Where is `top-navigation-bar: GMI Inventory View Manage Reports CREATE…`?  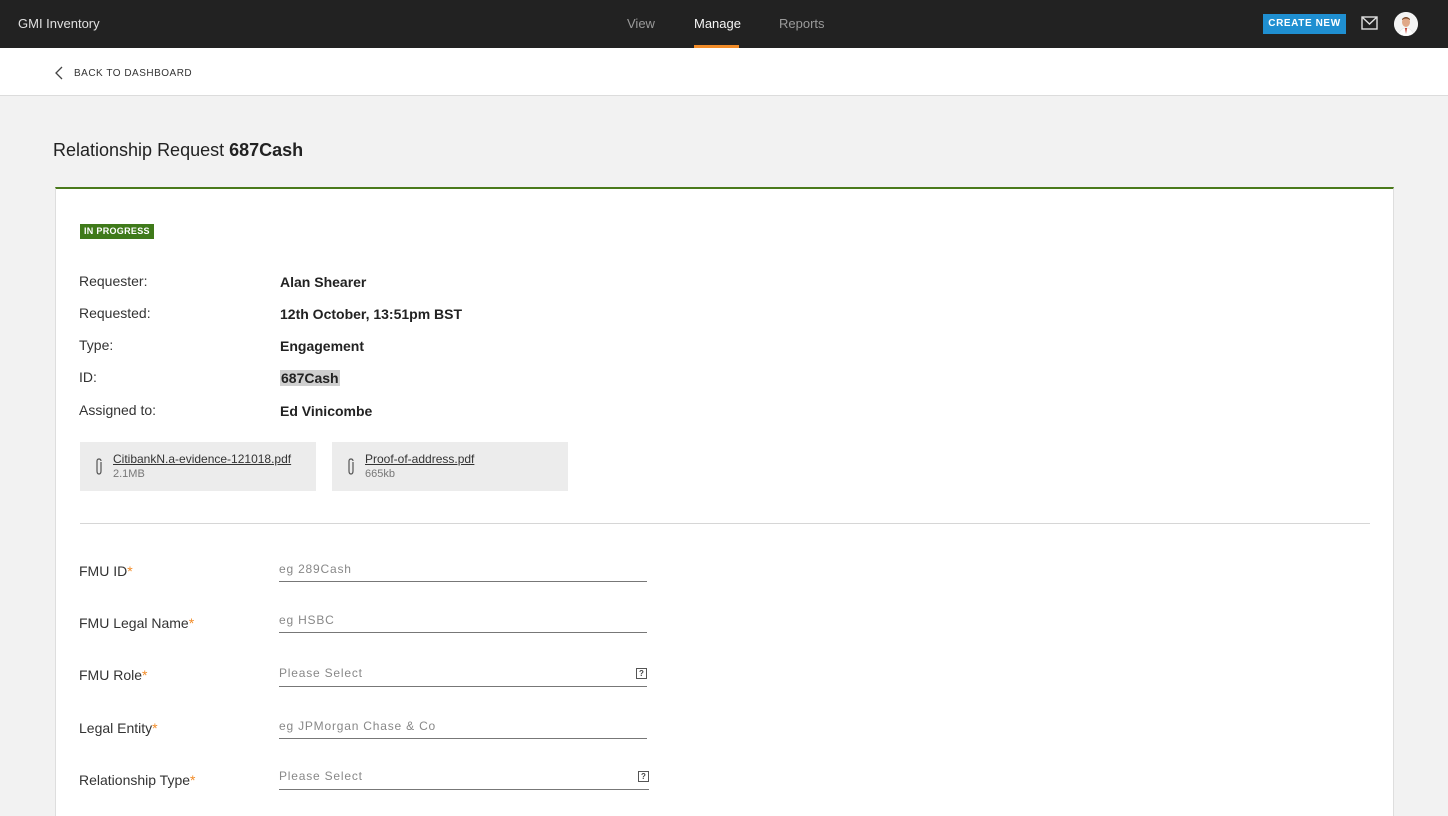
top-navigation-bar: GMI Inventory View Manage Reports CREATE… is located at coordinates (724, 24).